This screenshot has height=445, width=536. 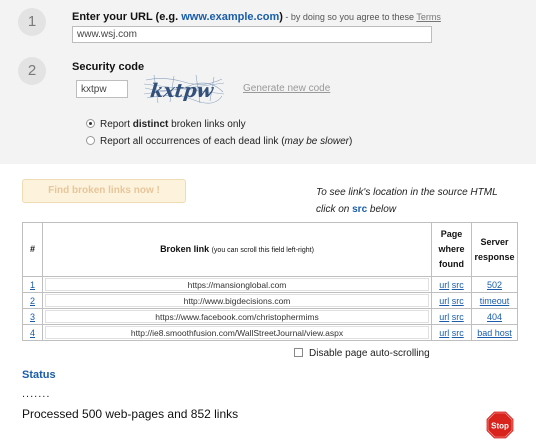 I want to click on response-link: 502, so click(x=494, y=285).